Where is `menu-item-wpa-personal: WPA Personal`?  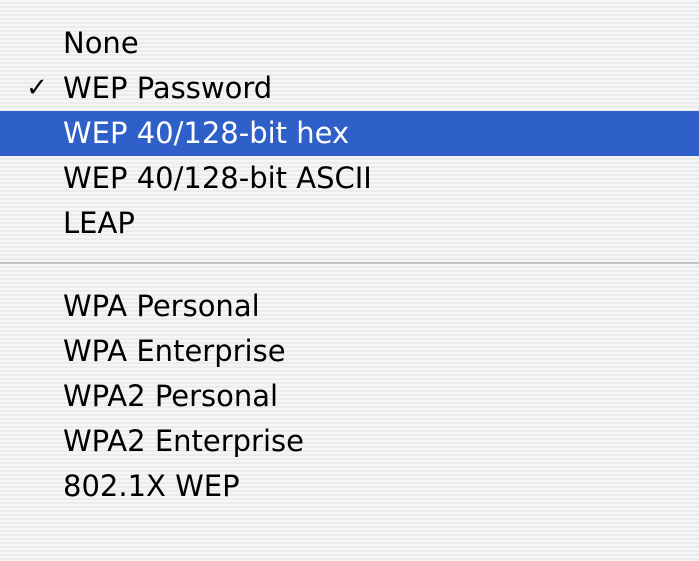 menu-item-wpa-personal: WPA Personal is located at coordinates (349, 306).